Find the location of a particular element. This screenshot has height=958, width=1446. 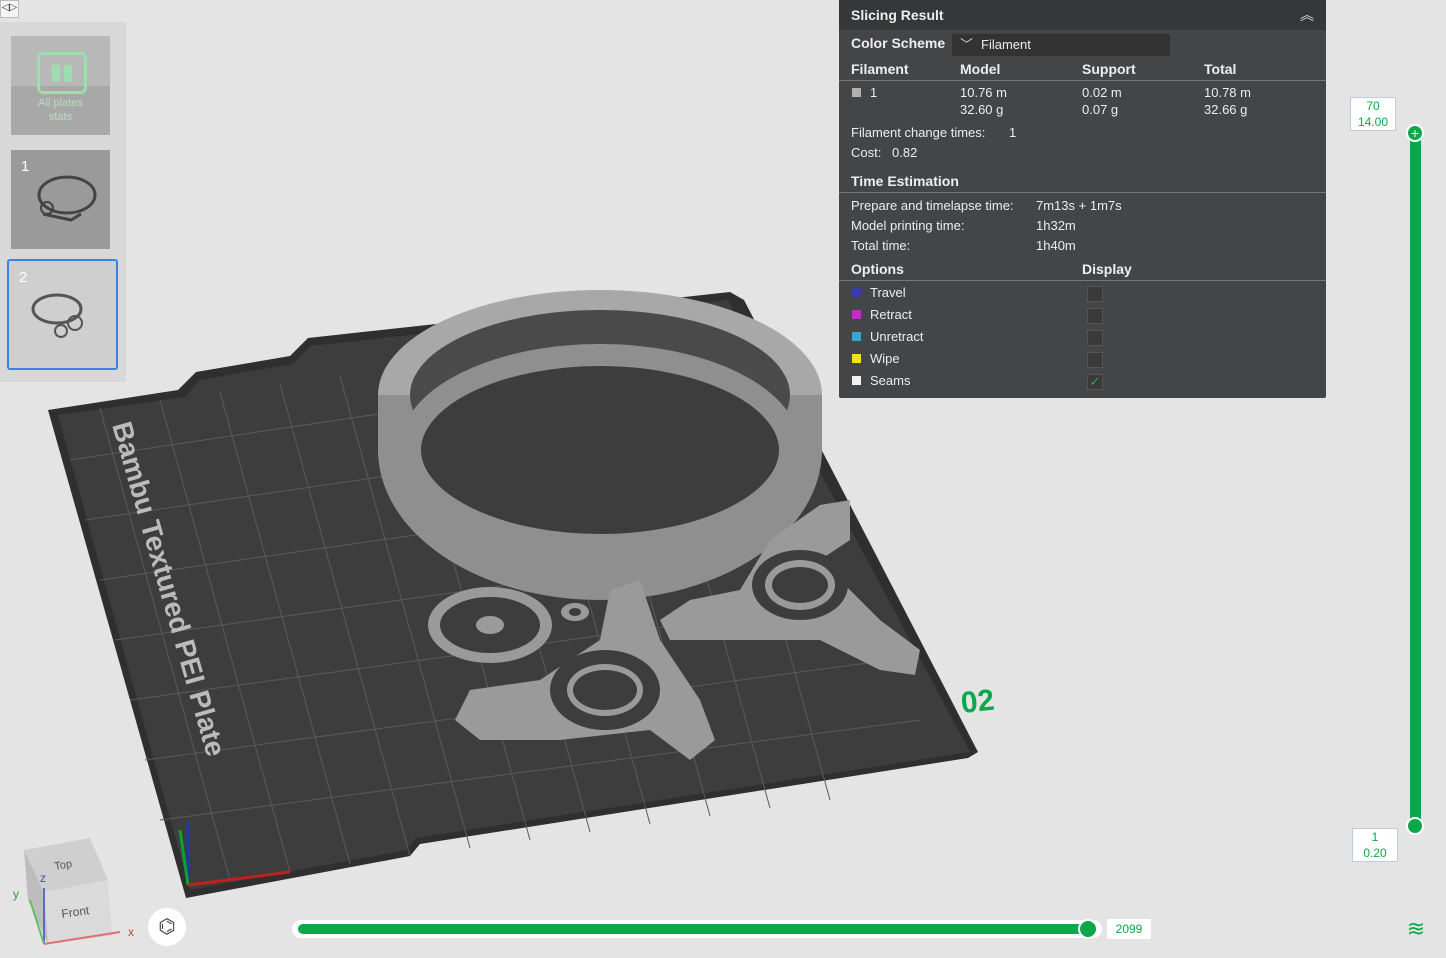

move-slider-track is located at coordinates (693, 929).